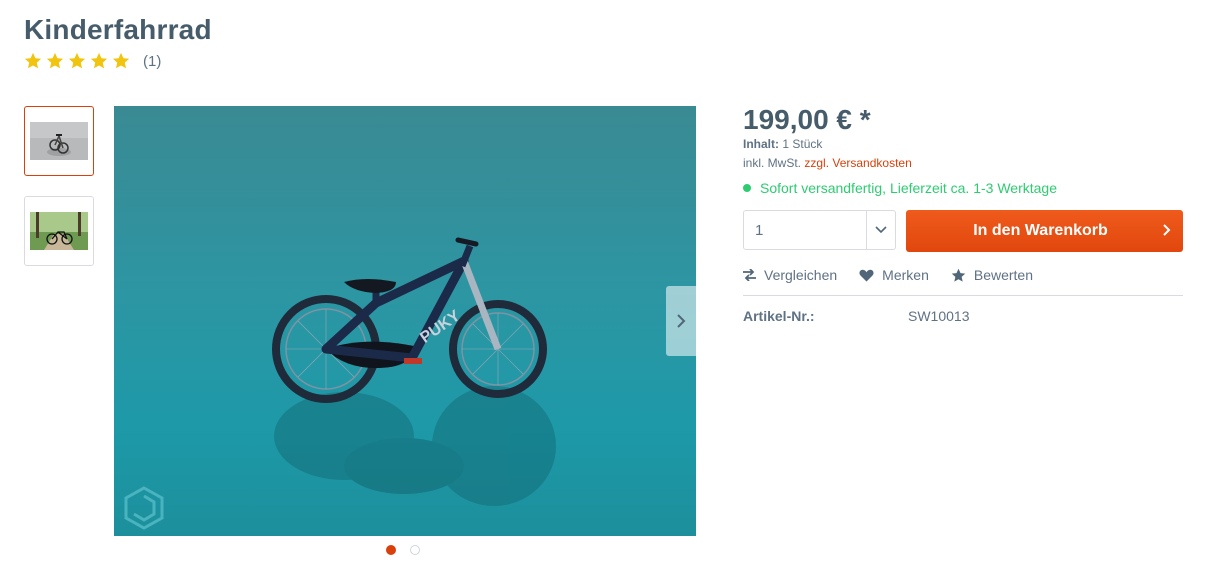 The height and width of the screenshot is (568, 1220). I want to click on content-value: 1 Stück, so click(802, 144).